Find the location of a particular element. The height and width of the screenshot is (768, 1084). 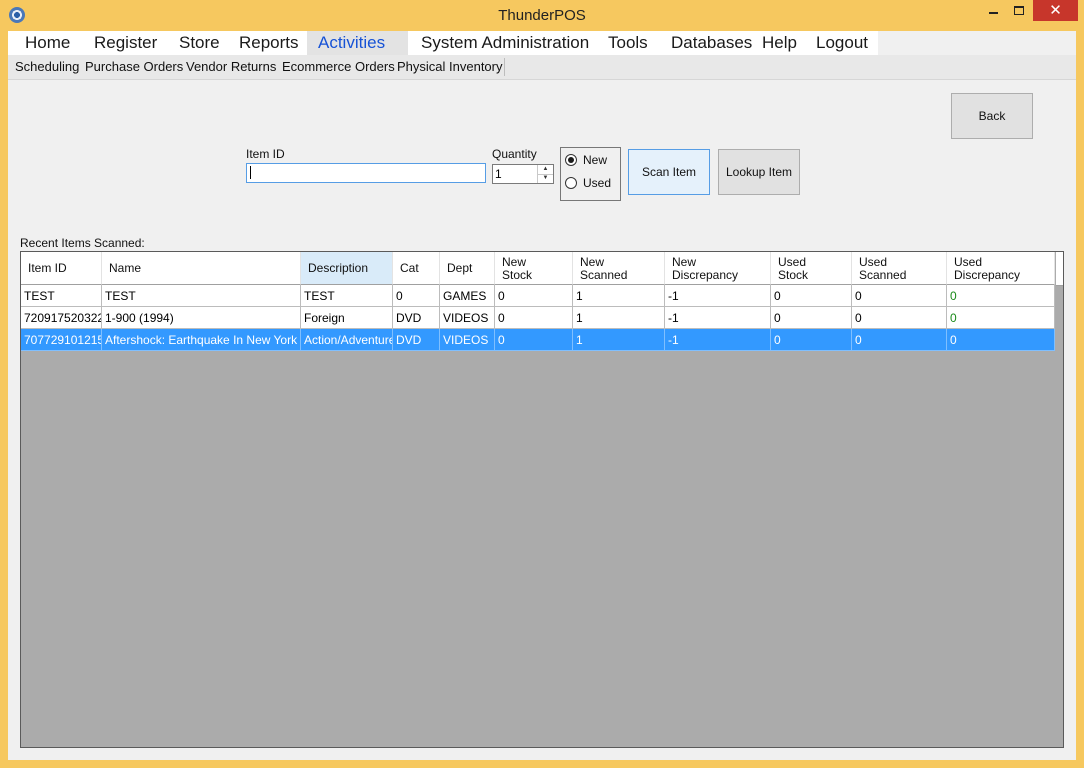

window-title: ThunderPOS is located at coordinates (542, 15).